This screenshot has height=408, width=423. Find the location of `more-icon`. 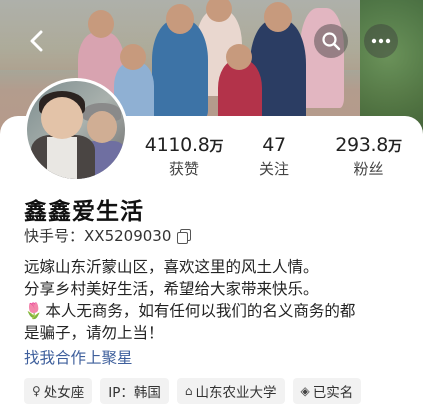

more-icon is located at coordinates (381, 41).